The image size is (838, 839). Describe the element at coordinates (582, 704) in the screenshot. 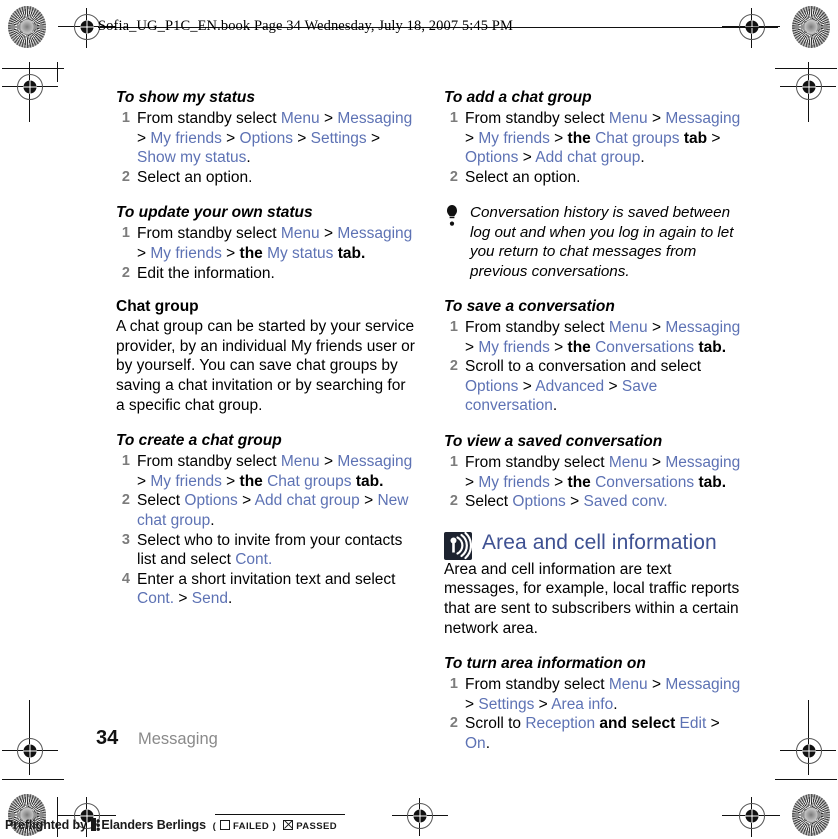

I see `menu-path-link: Area info` at that location.